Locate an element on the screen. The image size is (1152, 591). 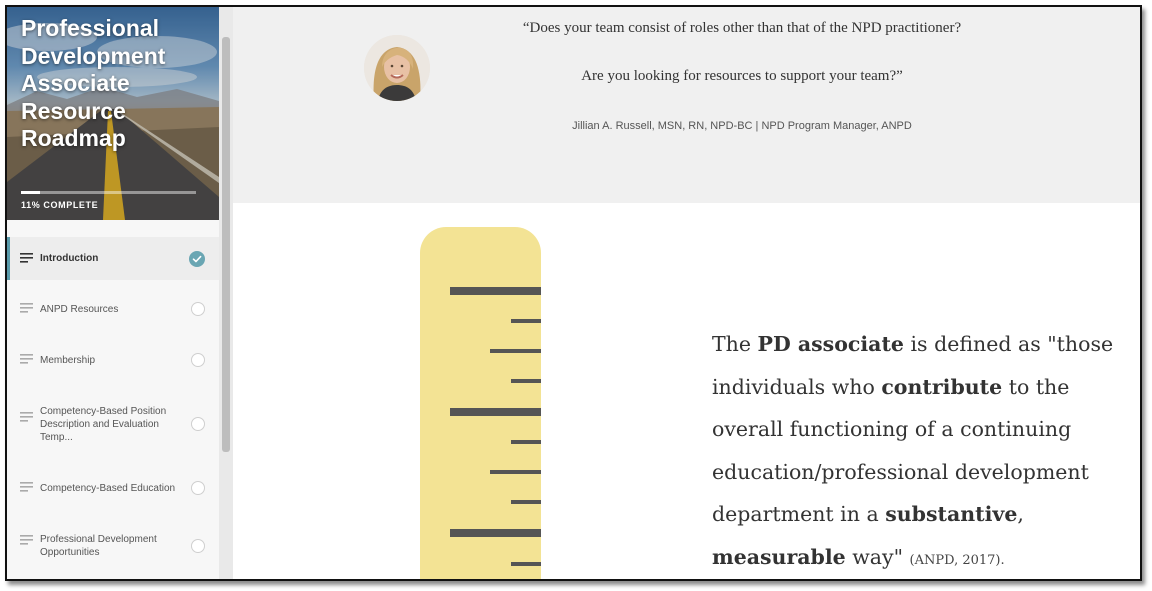
check-icon is located at coordinates (197, 258).